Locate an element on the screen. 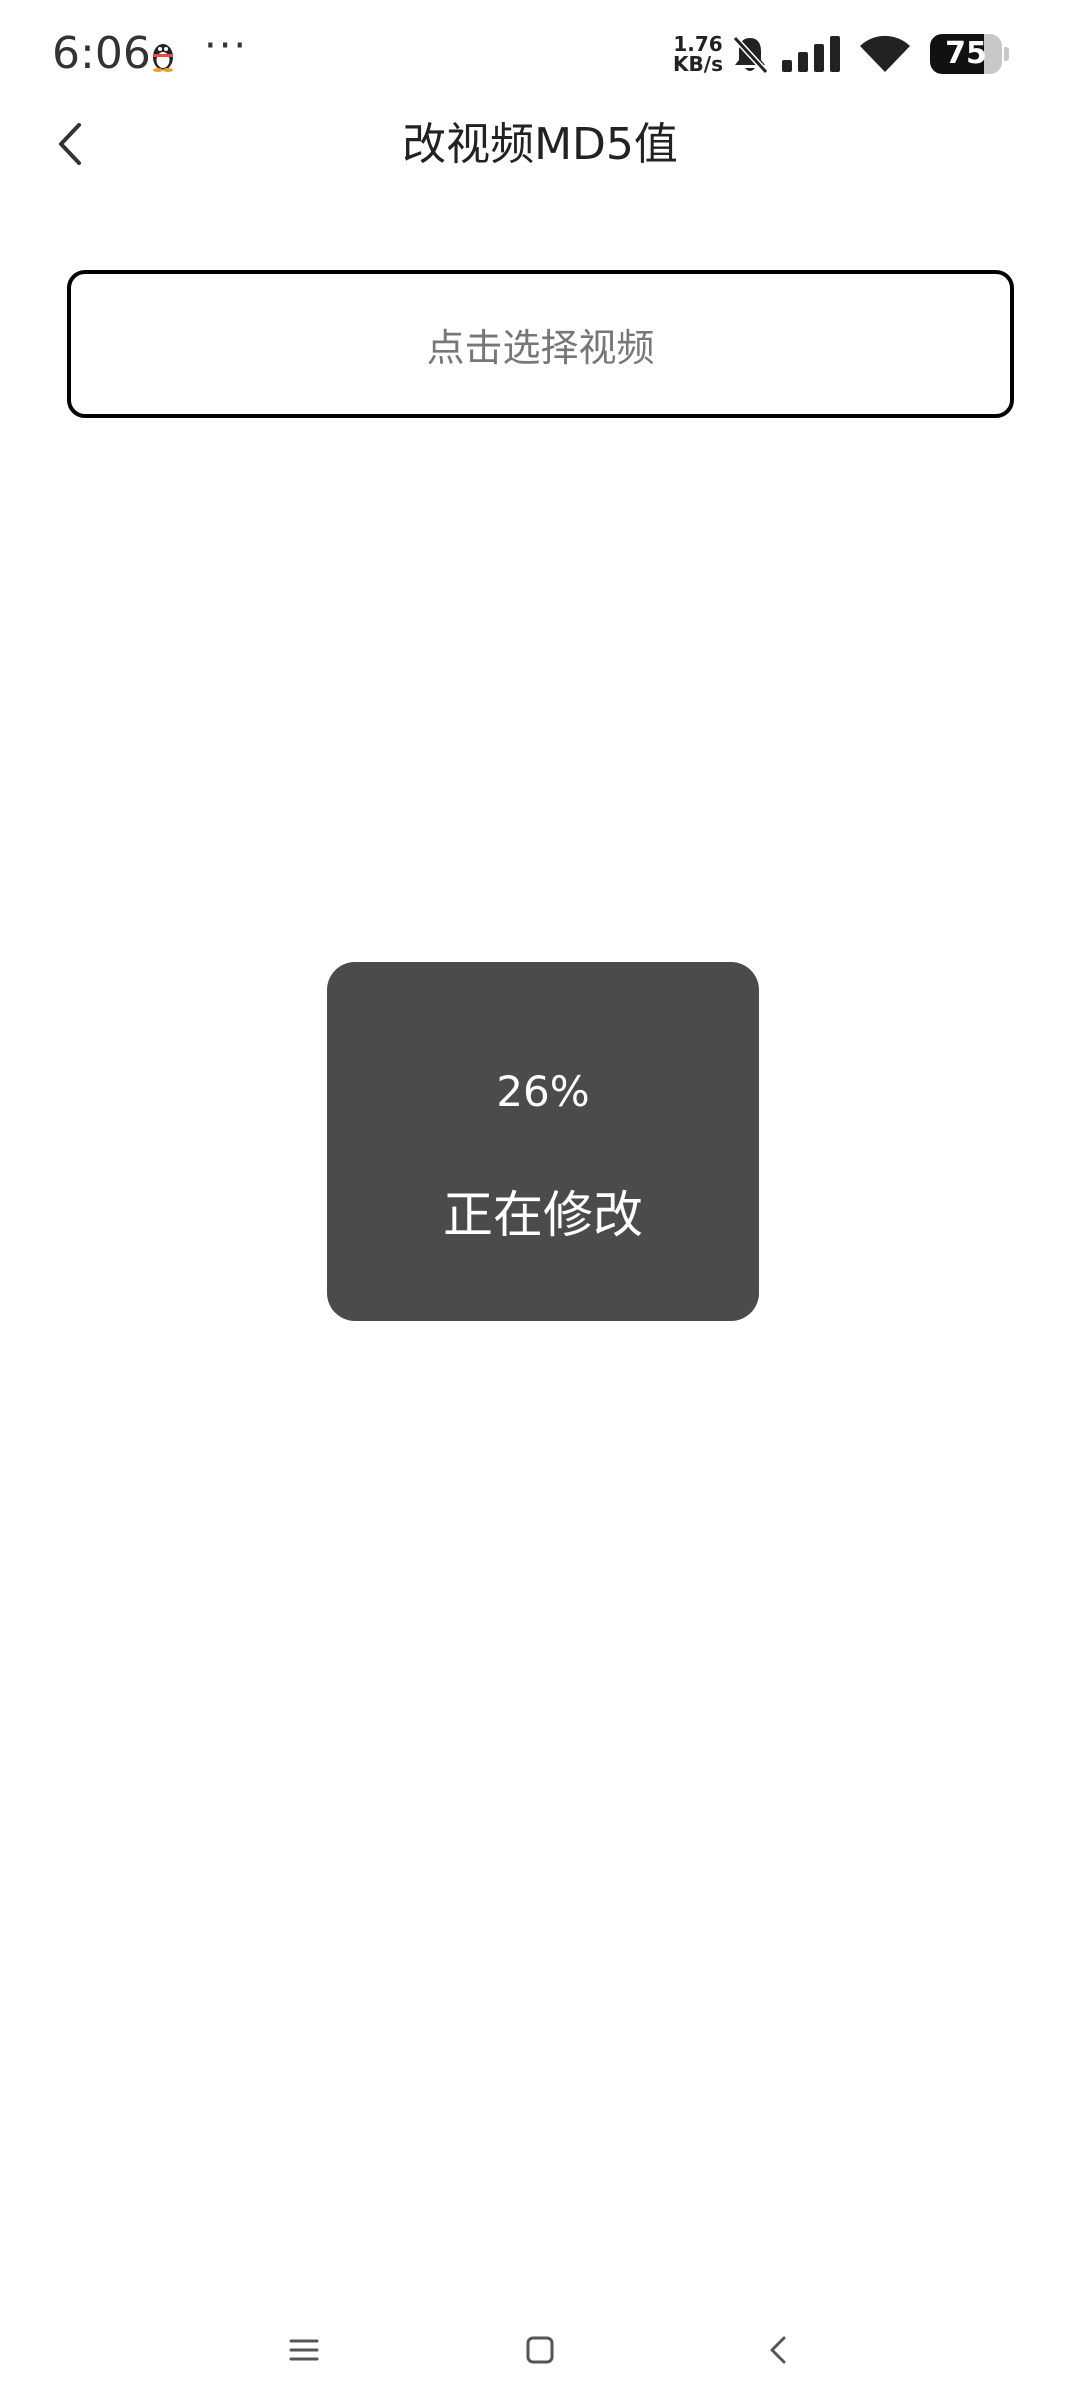  network-speed-unit: KB/s is located at coordinates (698, 64).